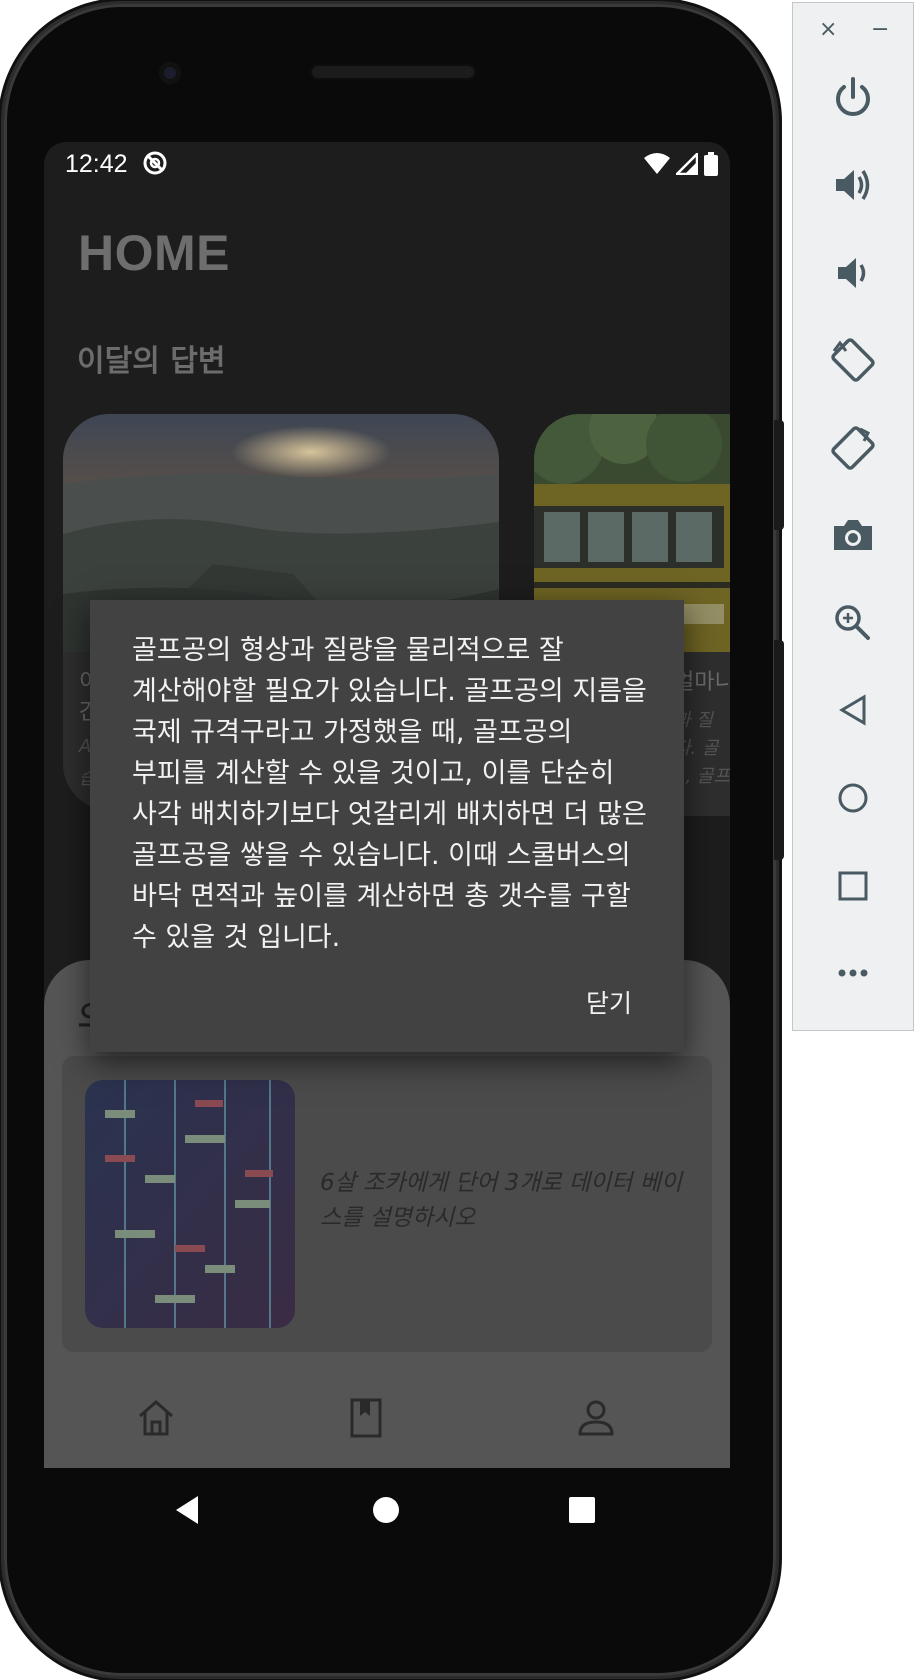  What do you see at coordinates (501, 1200) in the screenshot?
I see `question-text: 6살 조카에게 단어 3개로 데이터 베이스를 설명하시오` at bounding box center [501, 1200].